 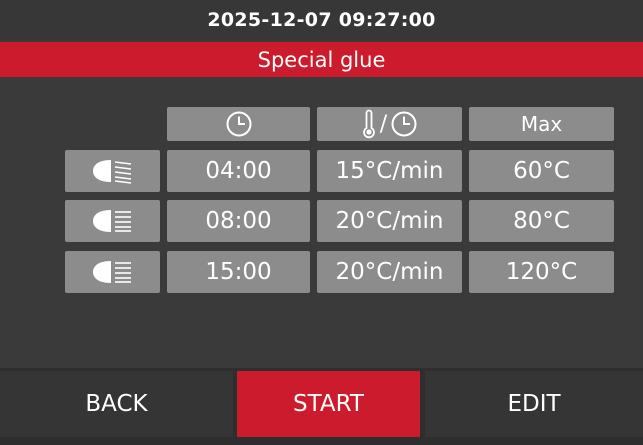 I want to click on time-value: 04:00, so click(x=238, y=171).